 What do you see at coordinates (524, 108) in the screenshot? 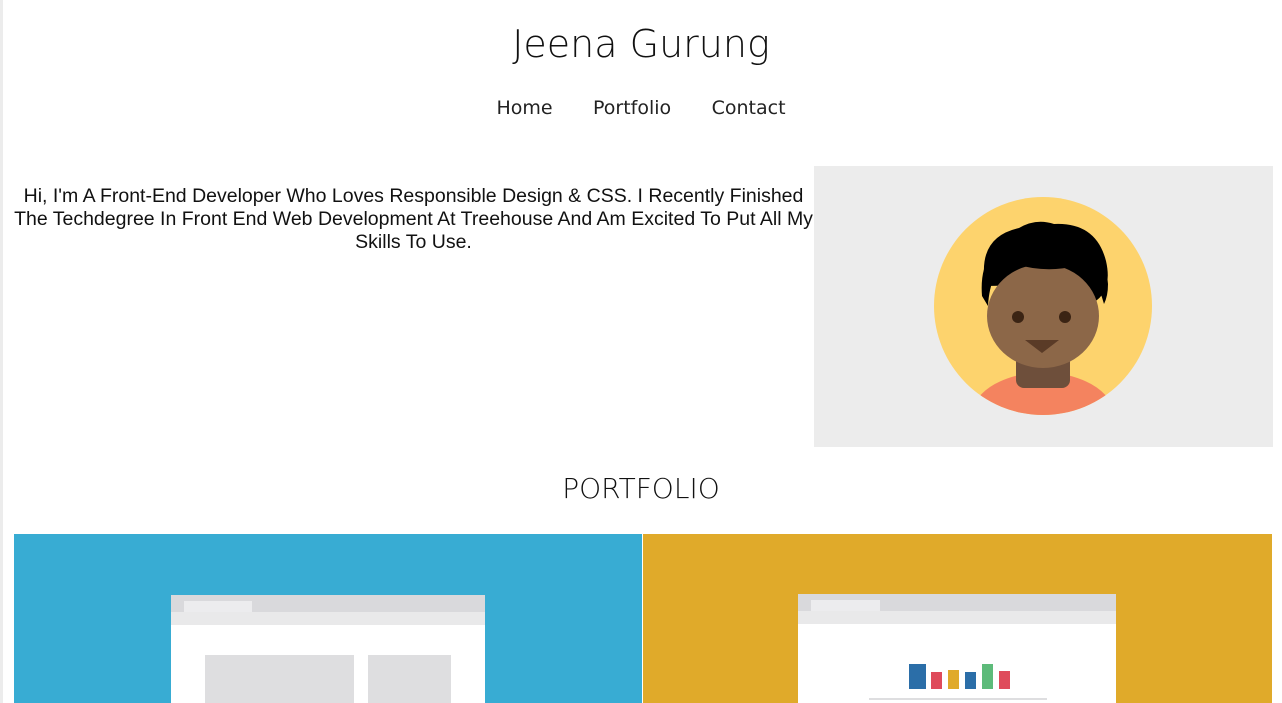
I see `nav-home-link: Home` at bounding box center [524, 108].